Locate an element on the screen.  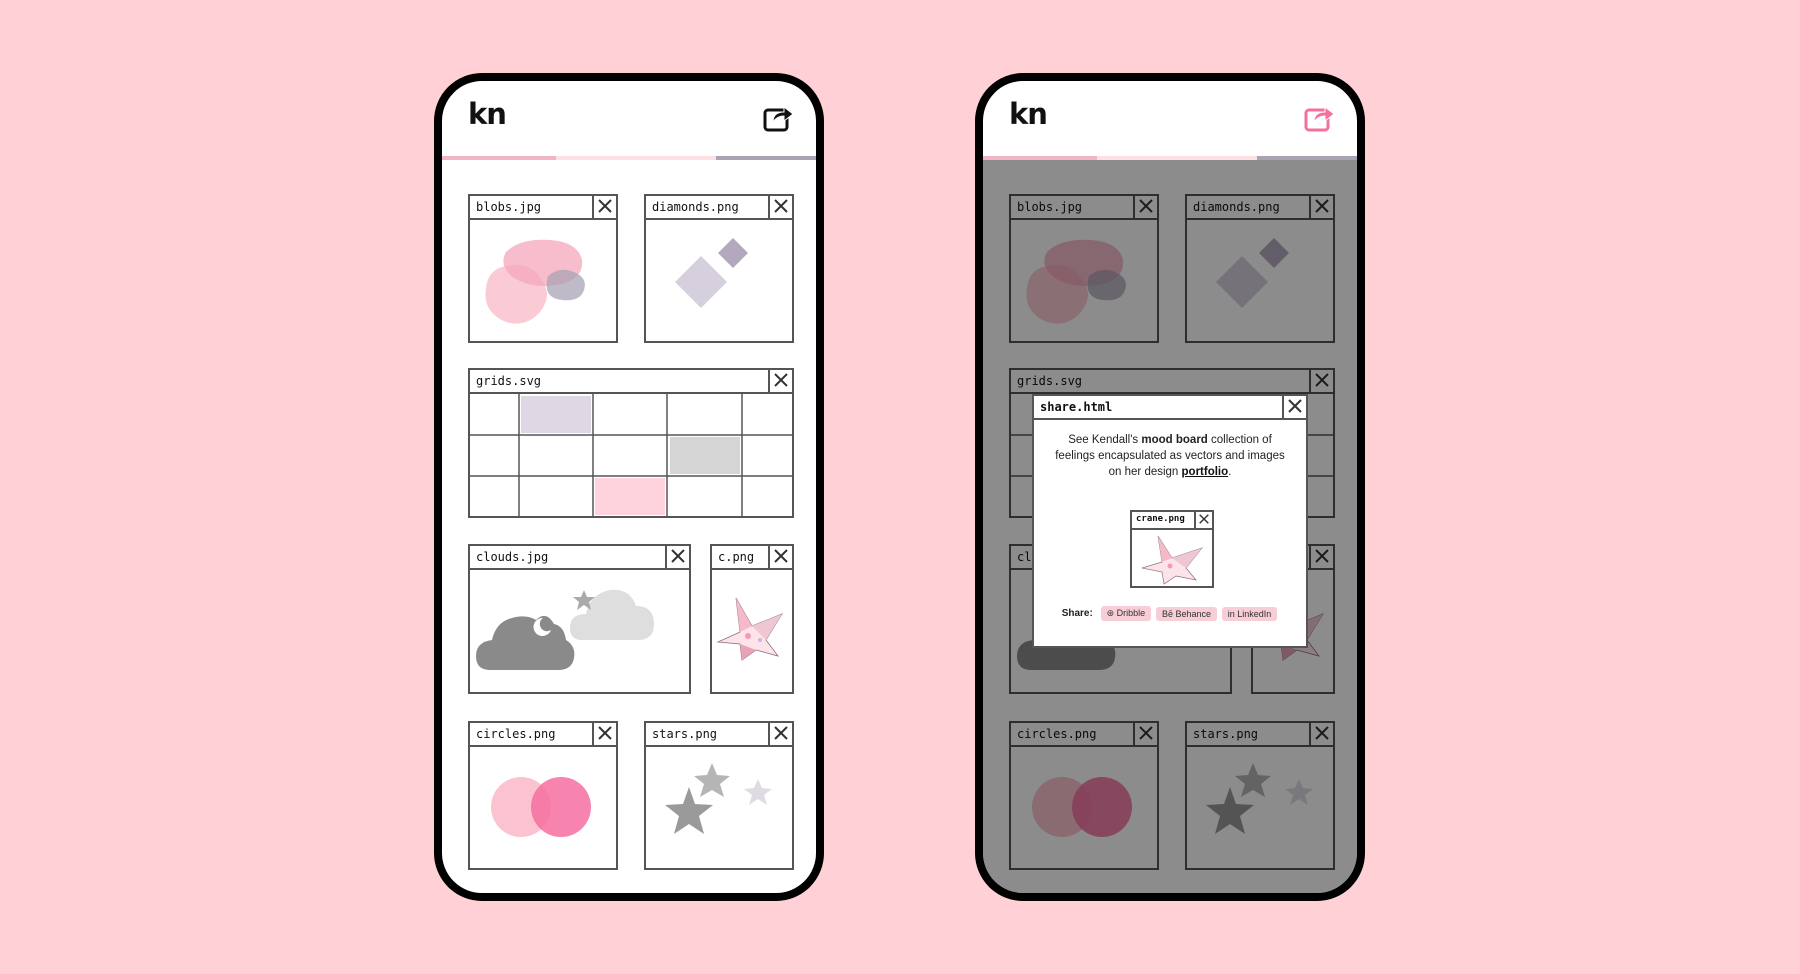
linkedin-share-button: in LinkedIn is located at coordinates (1249, 613).